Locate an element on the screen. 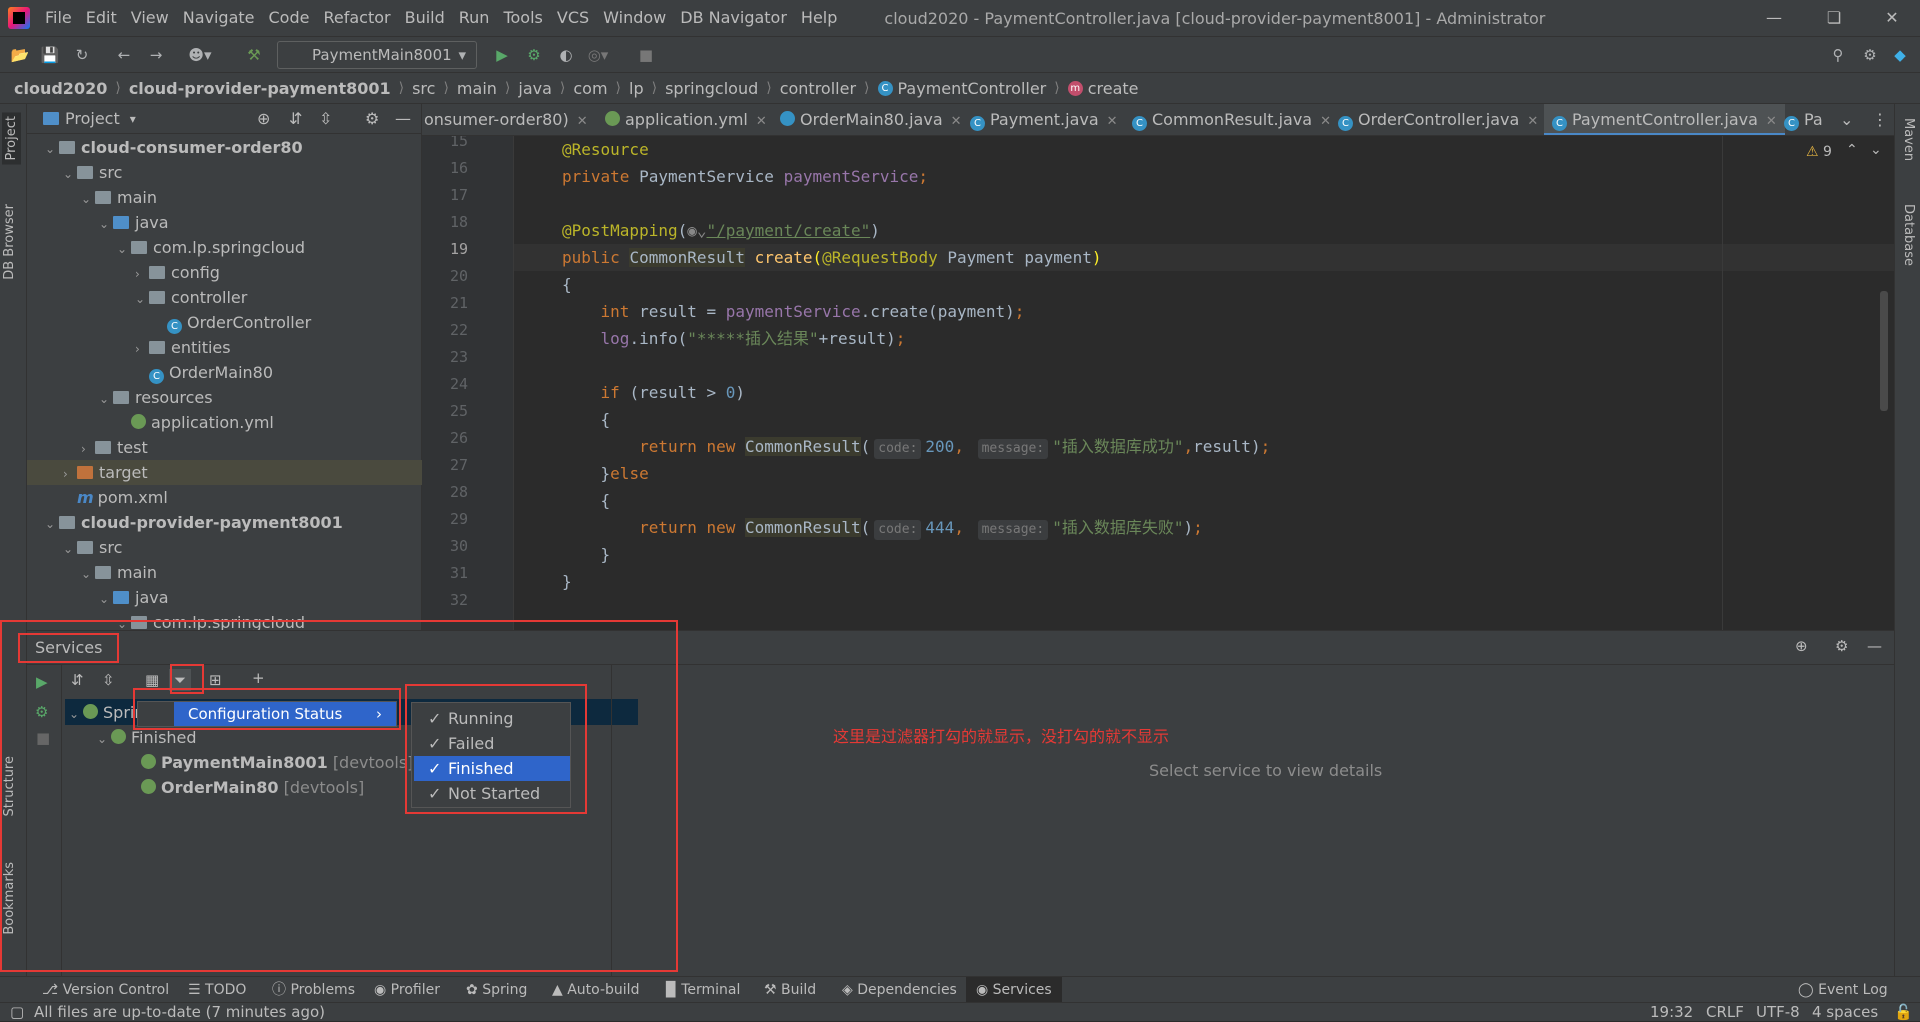  plugin-icon: ◆ is located at coordinates (1900, 55).